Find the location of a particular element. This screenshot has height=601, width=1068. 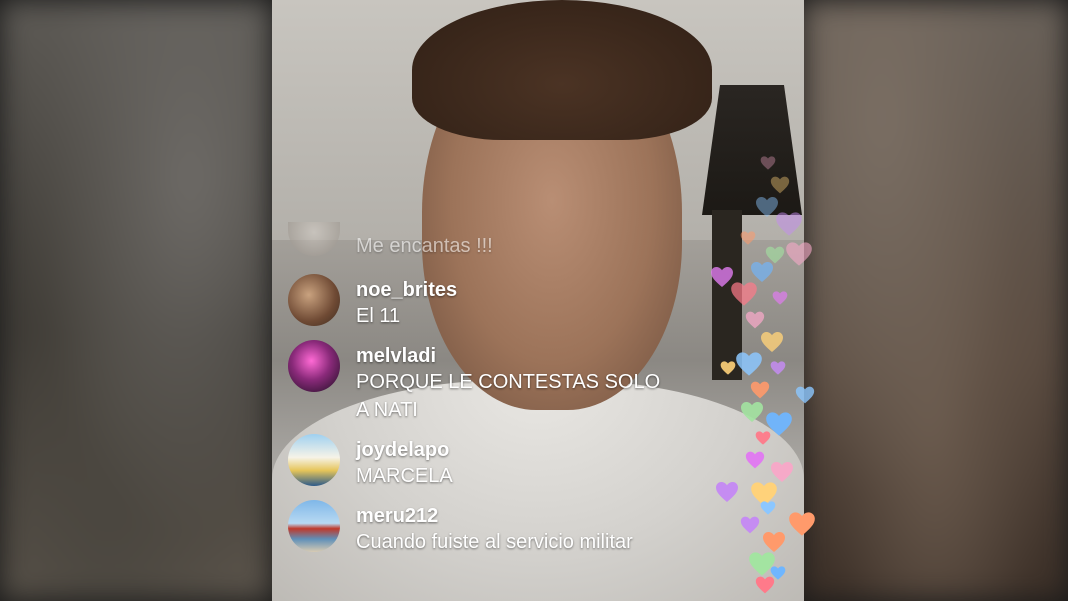

comment-message: PORQUE LE CONTESTAS SOLO A NATI is located at coordinates (508, 396).